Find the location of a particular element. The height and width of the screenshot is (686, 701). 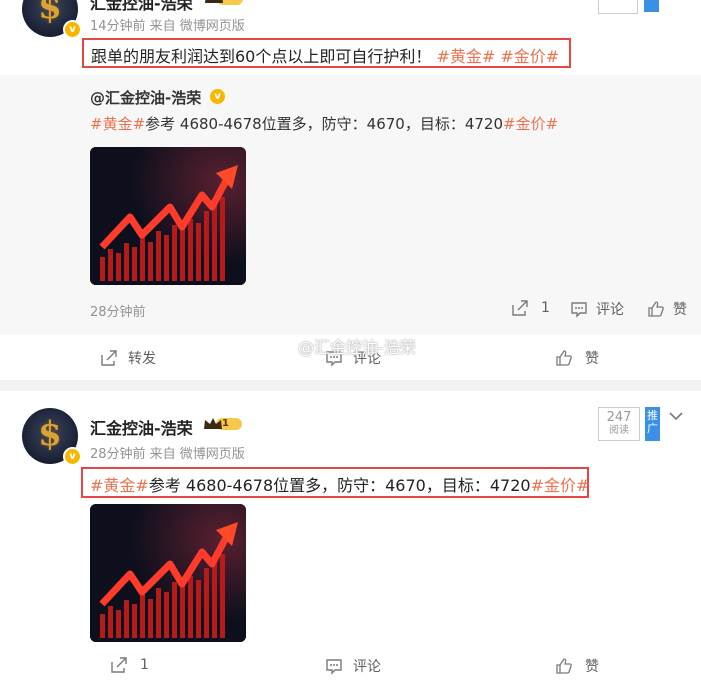

level-badge: 1 is located at coordinates (225, 423).